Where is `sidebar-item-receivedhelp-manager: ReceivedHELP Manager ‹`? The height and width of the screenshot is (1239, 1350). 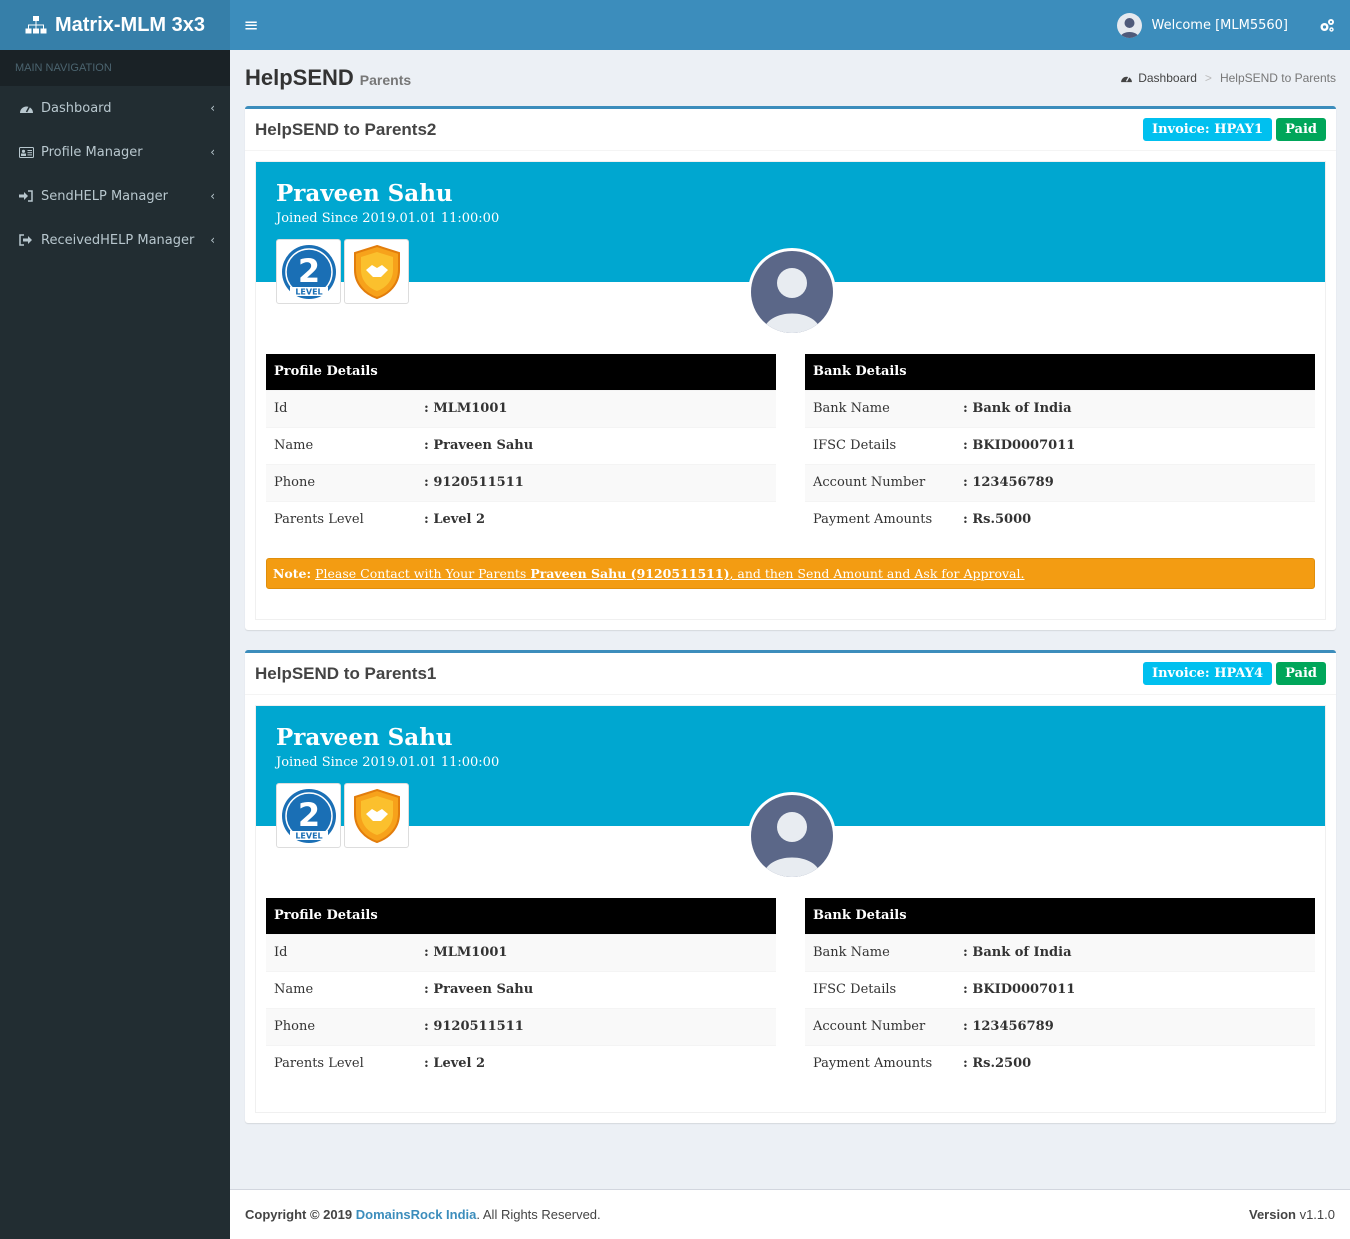 sidebar-item-receivedhelp-manager: ReceivedHELP Manager ‹ is located at coordinates (115, 240).